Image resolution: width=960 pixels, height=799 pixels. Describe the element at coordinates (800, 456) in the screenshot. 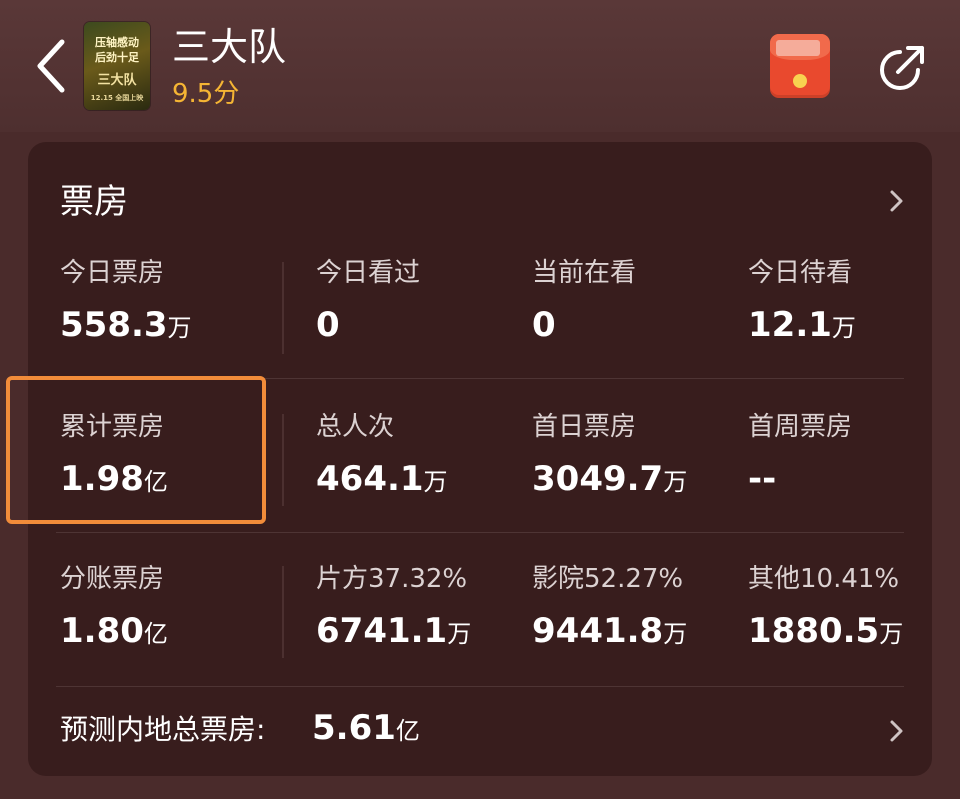

I see `stat-first-week-box-office: 首周票房 --` at that location.